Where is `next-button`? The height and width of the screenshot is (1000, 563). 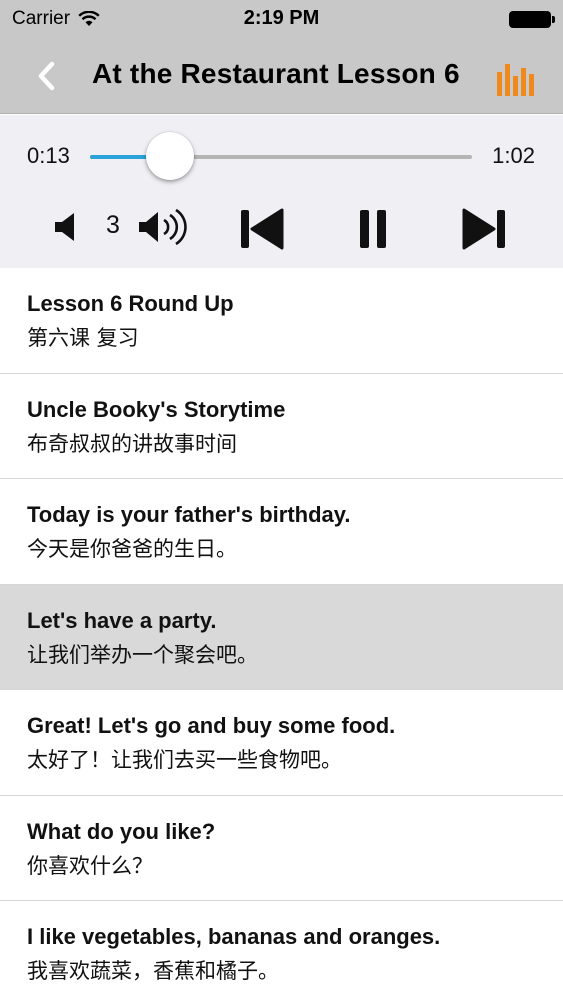
next-button is located at coordinates (484, 231).